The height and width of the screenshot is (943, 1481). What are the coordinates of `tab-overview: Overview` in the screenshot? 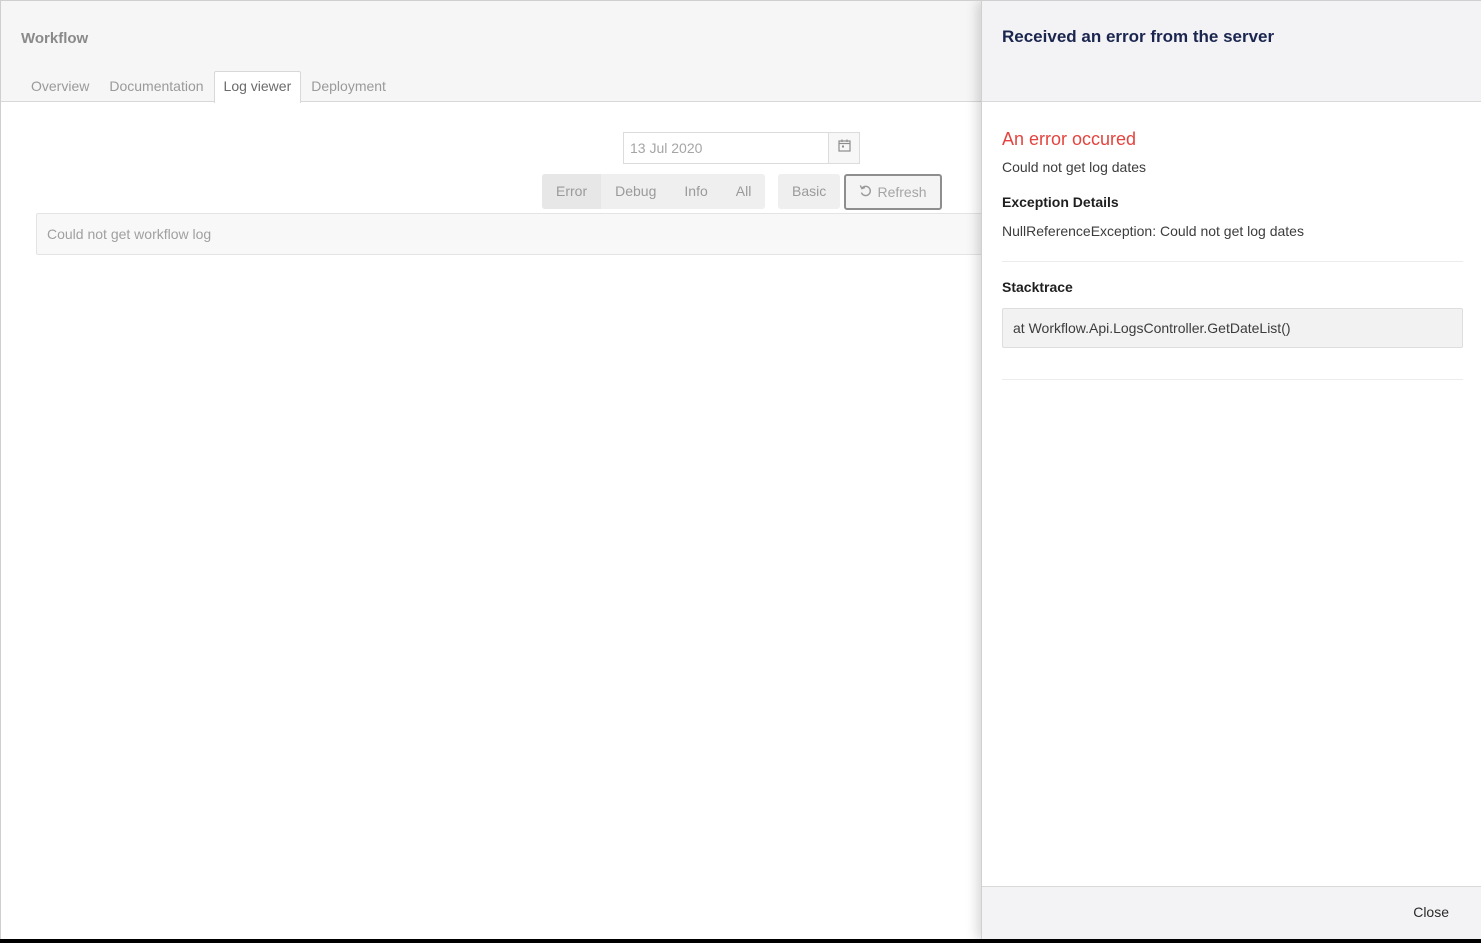 It's located at (60, 86).